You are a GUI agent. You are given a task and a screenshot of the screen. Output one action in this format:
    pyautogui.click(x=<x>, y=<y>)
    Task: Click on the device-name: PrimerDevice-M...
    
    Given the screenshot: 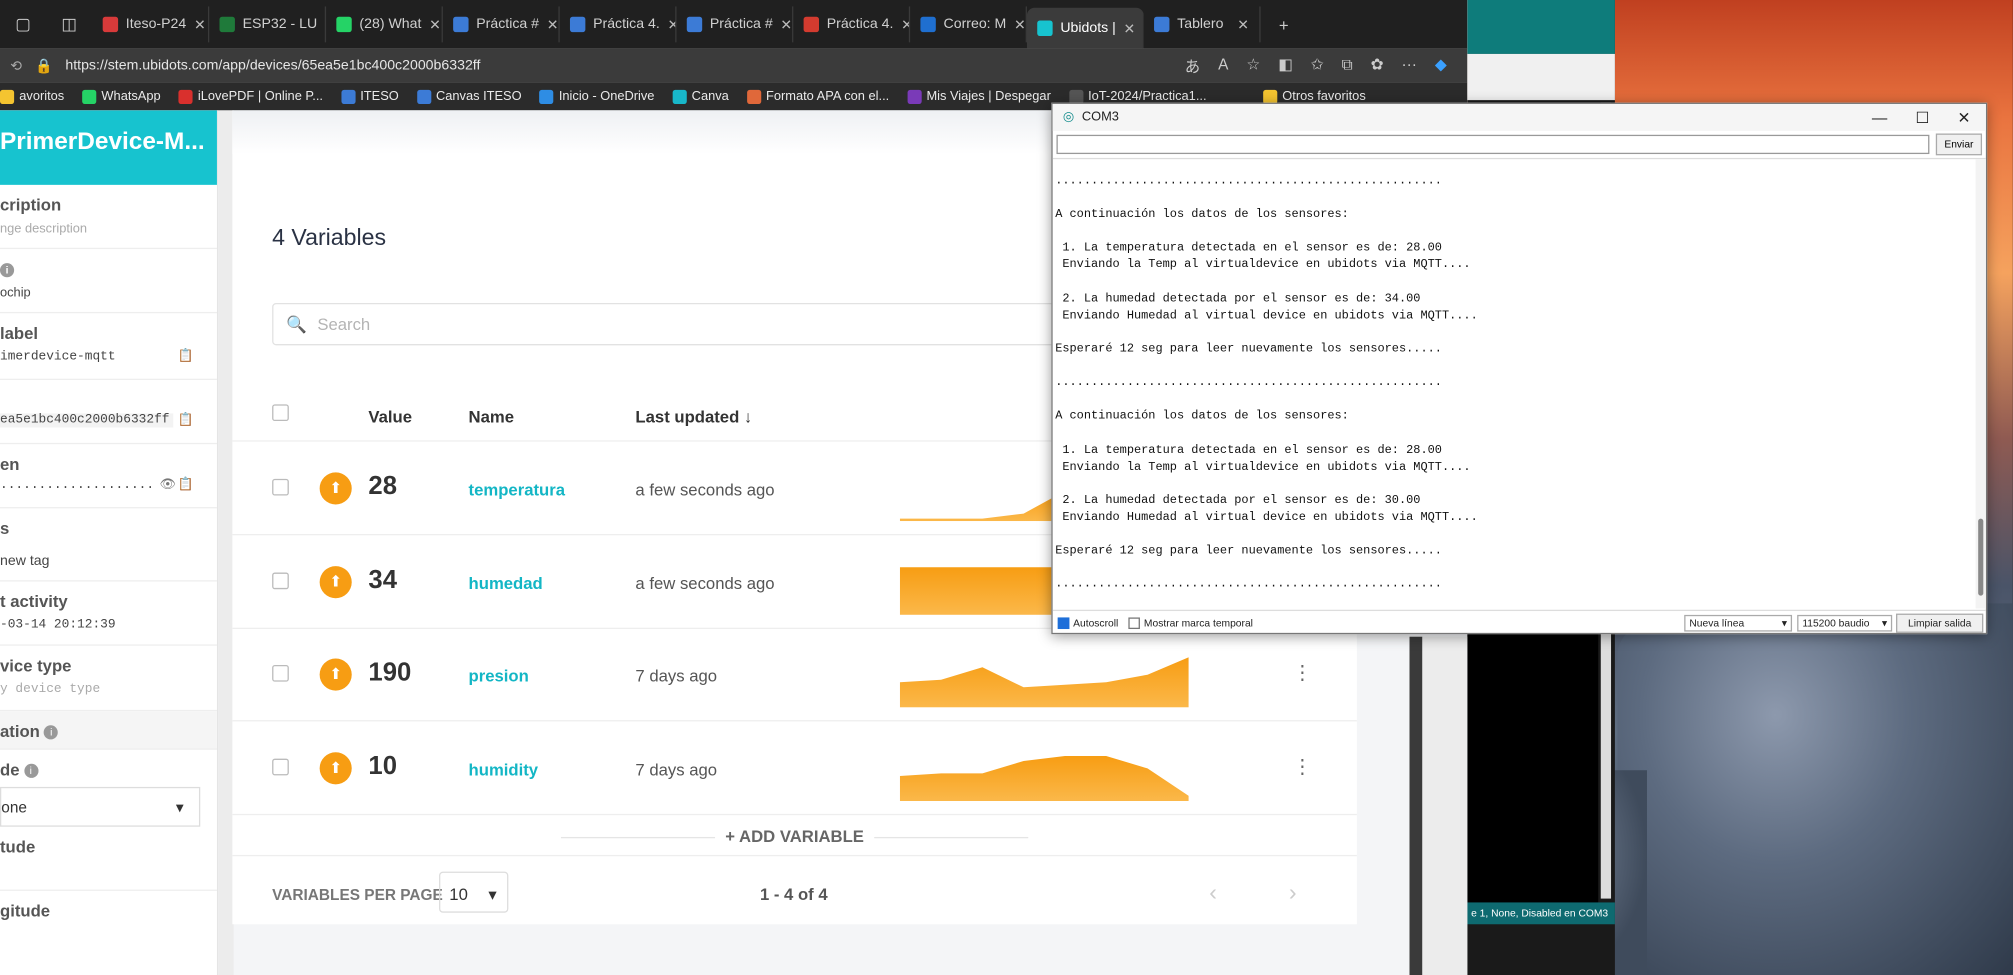 What is the action you would take?
    pyautogui.click(x=108, y=147)
    